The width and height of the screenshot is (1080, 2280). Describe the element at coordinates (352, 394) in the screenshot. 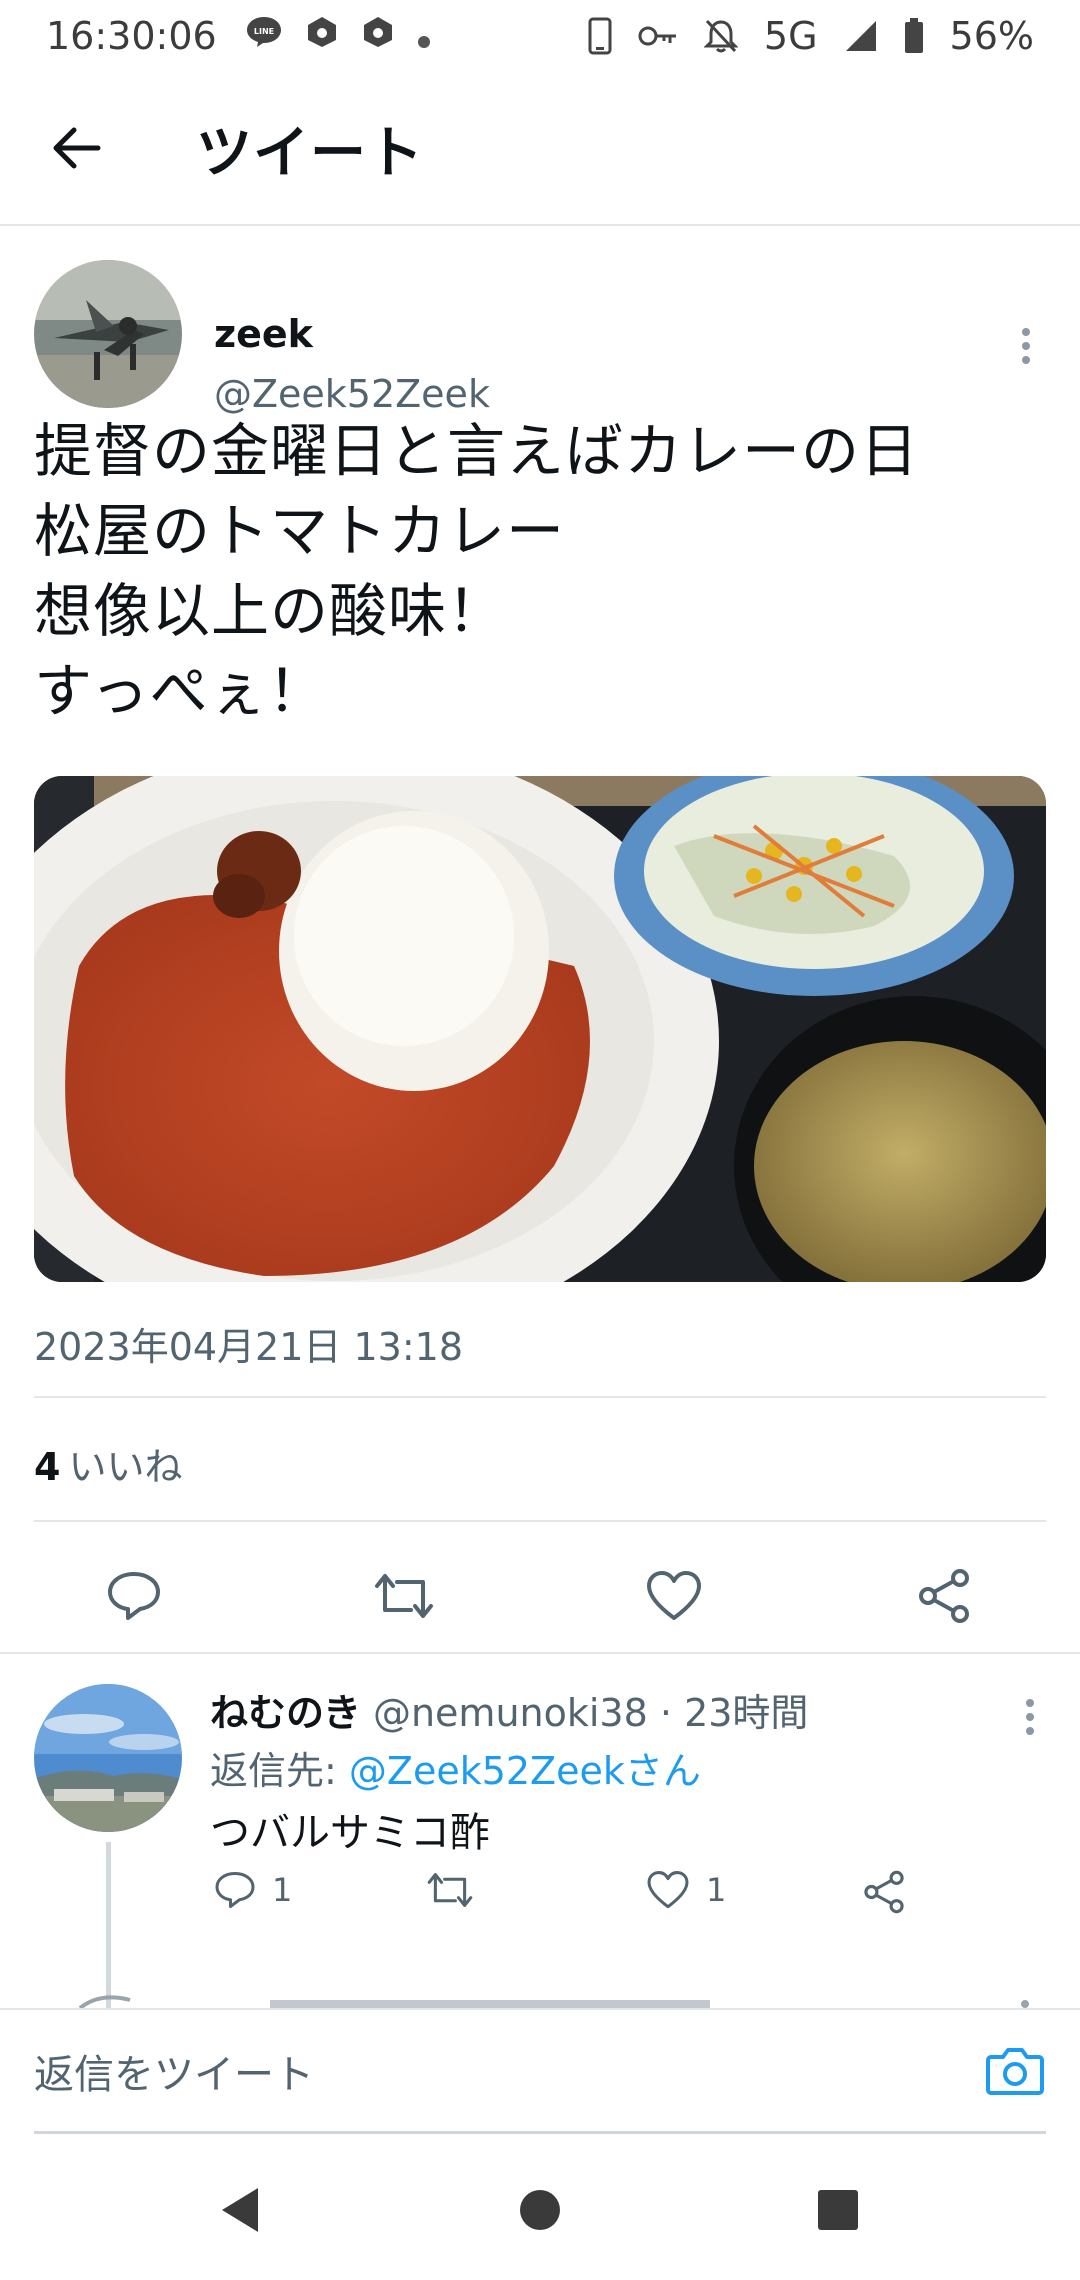

I see `author-handle: @Zeek52Zeek` at that location.